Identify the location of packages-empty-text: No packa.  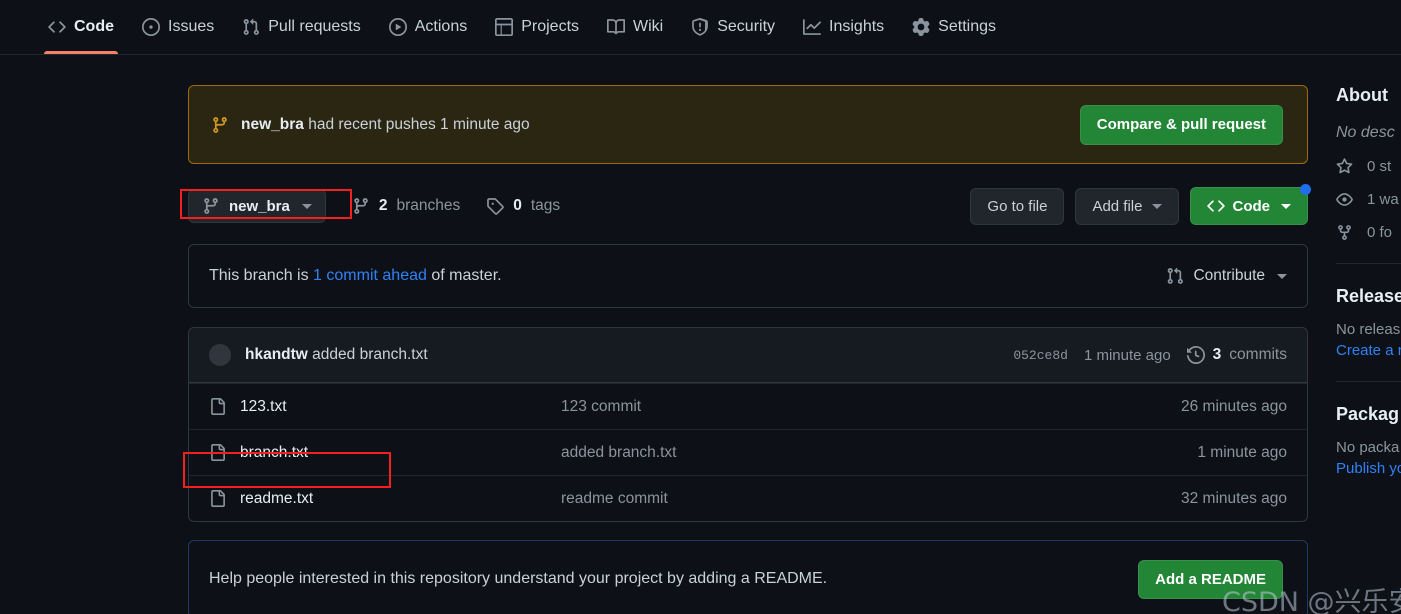
(1368, 447).